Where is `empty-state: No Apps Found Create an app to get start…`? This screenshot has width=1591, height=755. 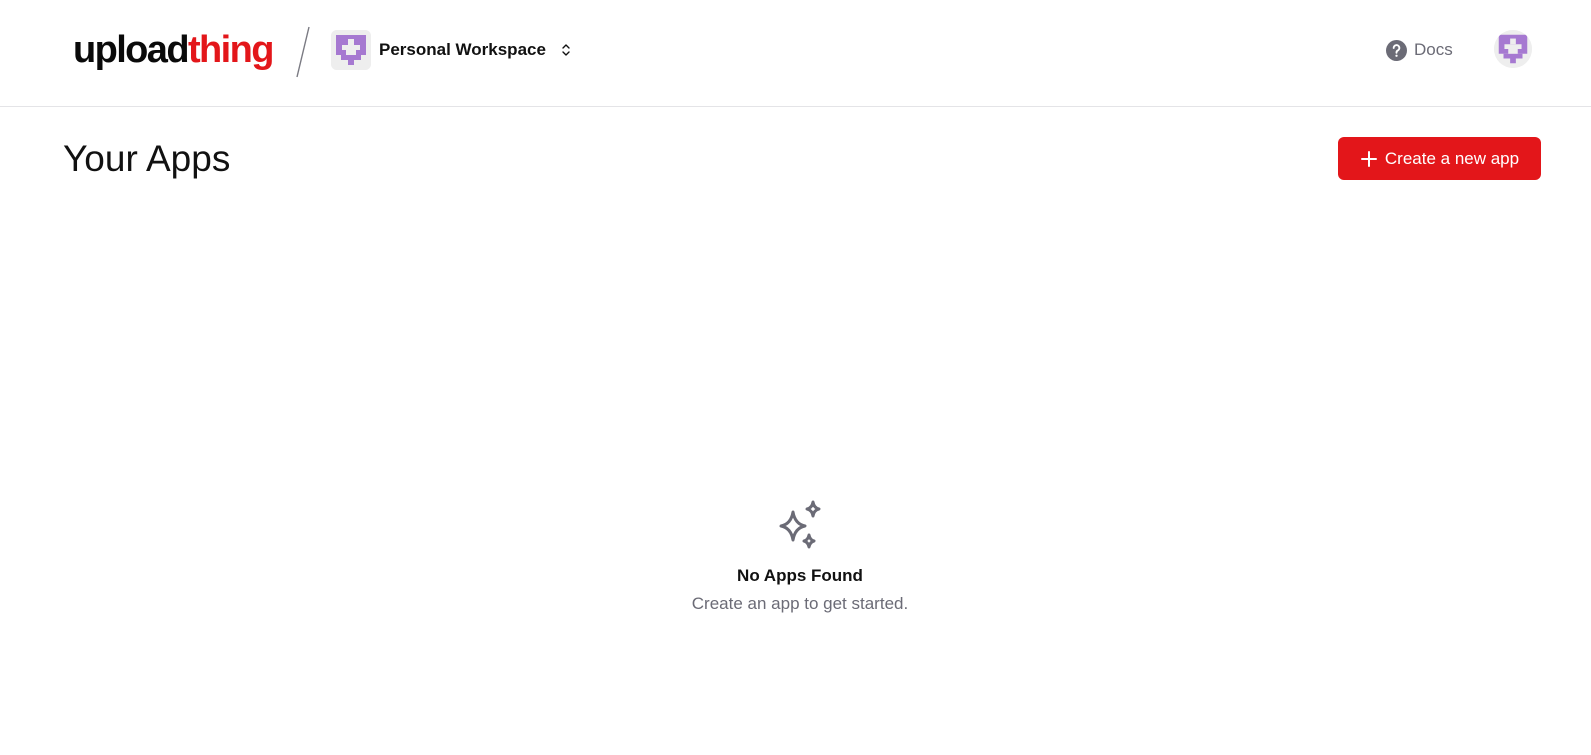
empty-state: No Apps Found Create an app to get start… is located at coordinates (800, 557).